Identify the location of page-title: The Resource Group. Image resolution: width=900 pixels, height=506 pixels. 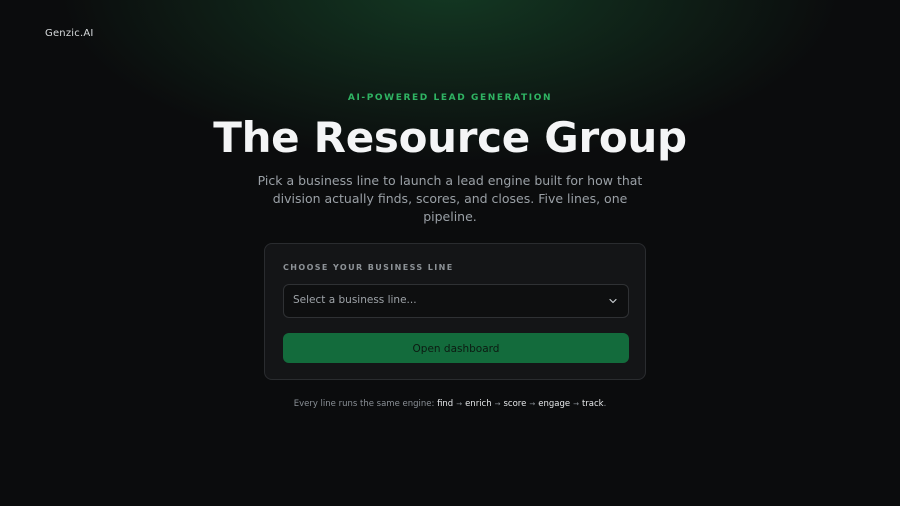
(450, 137).